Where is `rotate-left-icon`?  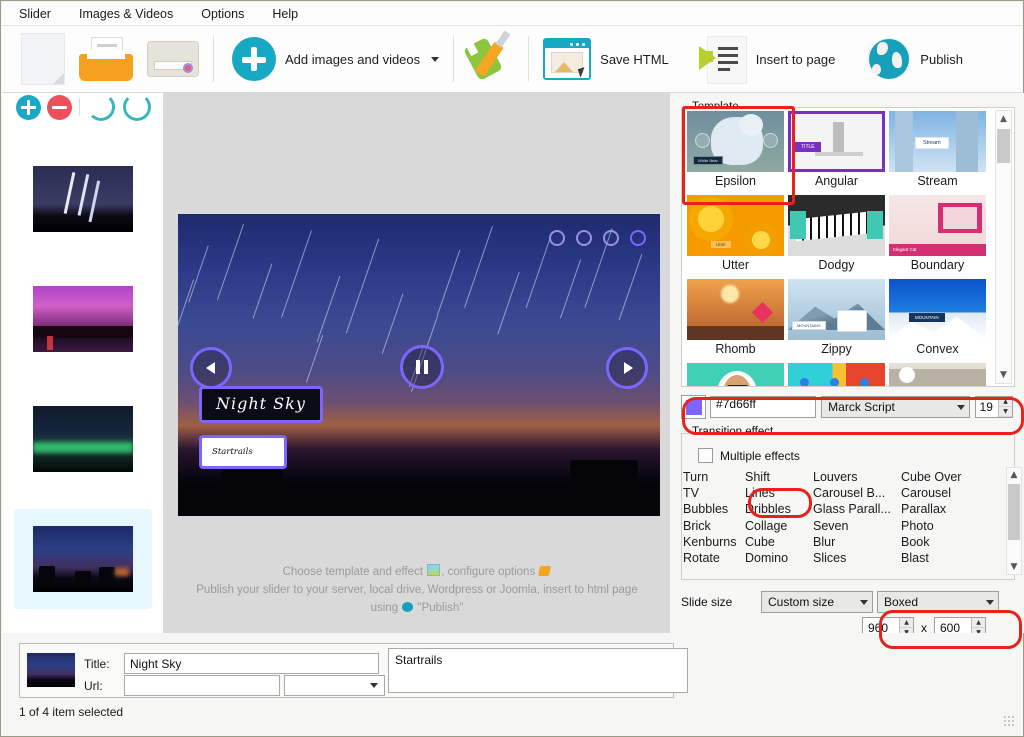
rotate-left-icon is located at coordinates (101, 107).